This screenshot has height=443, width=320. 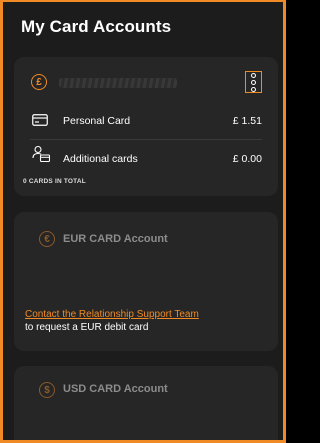 I want to click on contact-support-link: Contact the Relationship Support Team, so click(x=112, y=314).